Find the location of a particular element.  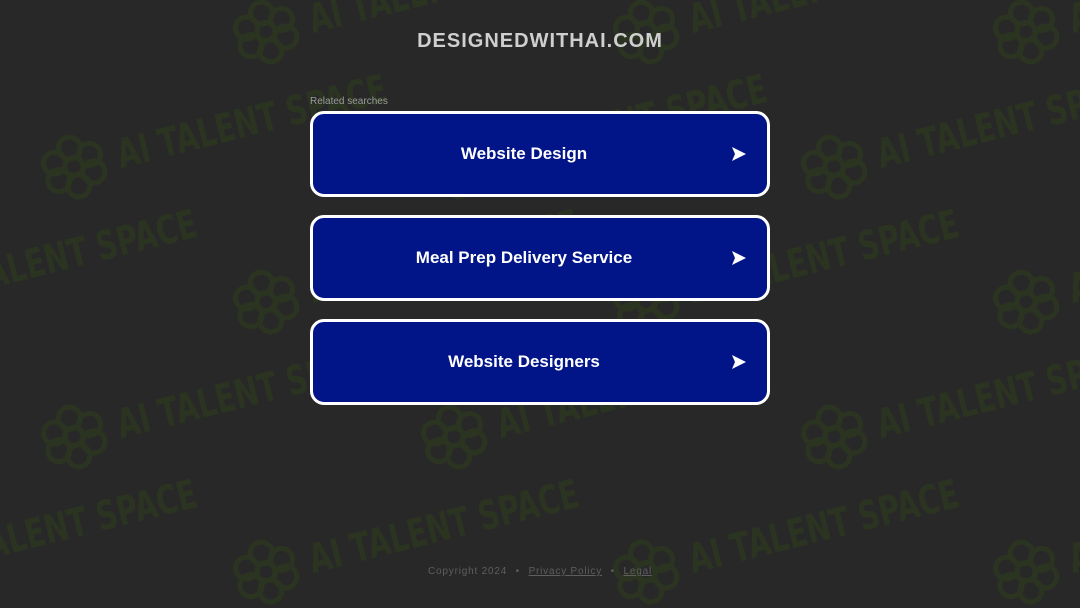

search-button-meal-prep-delivery-service: Meal Prep Delivery Service is located at coordinates (540, 258).